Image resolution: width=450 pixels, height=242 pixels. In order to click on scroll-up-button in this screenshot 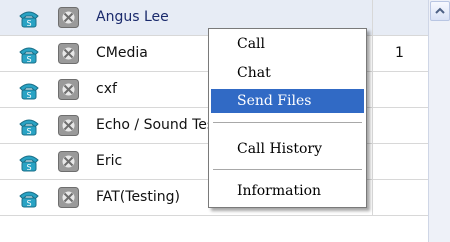, I will do `click(440, 11)`.